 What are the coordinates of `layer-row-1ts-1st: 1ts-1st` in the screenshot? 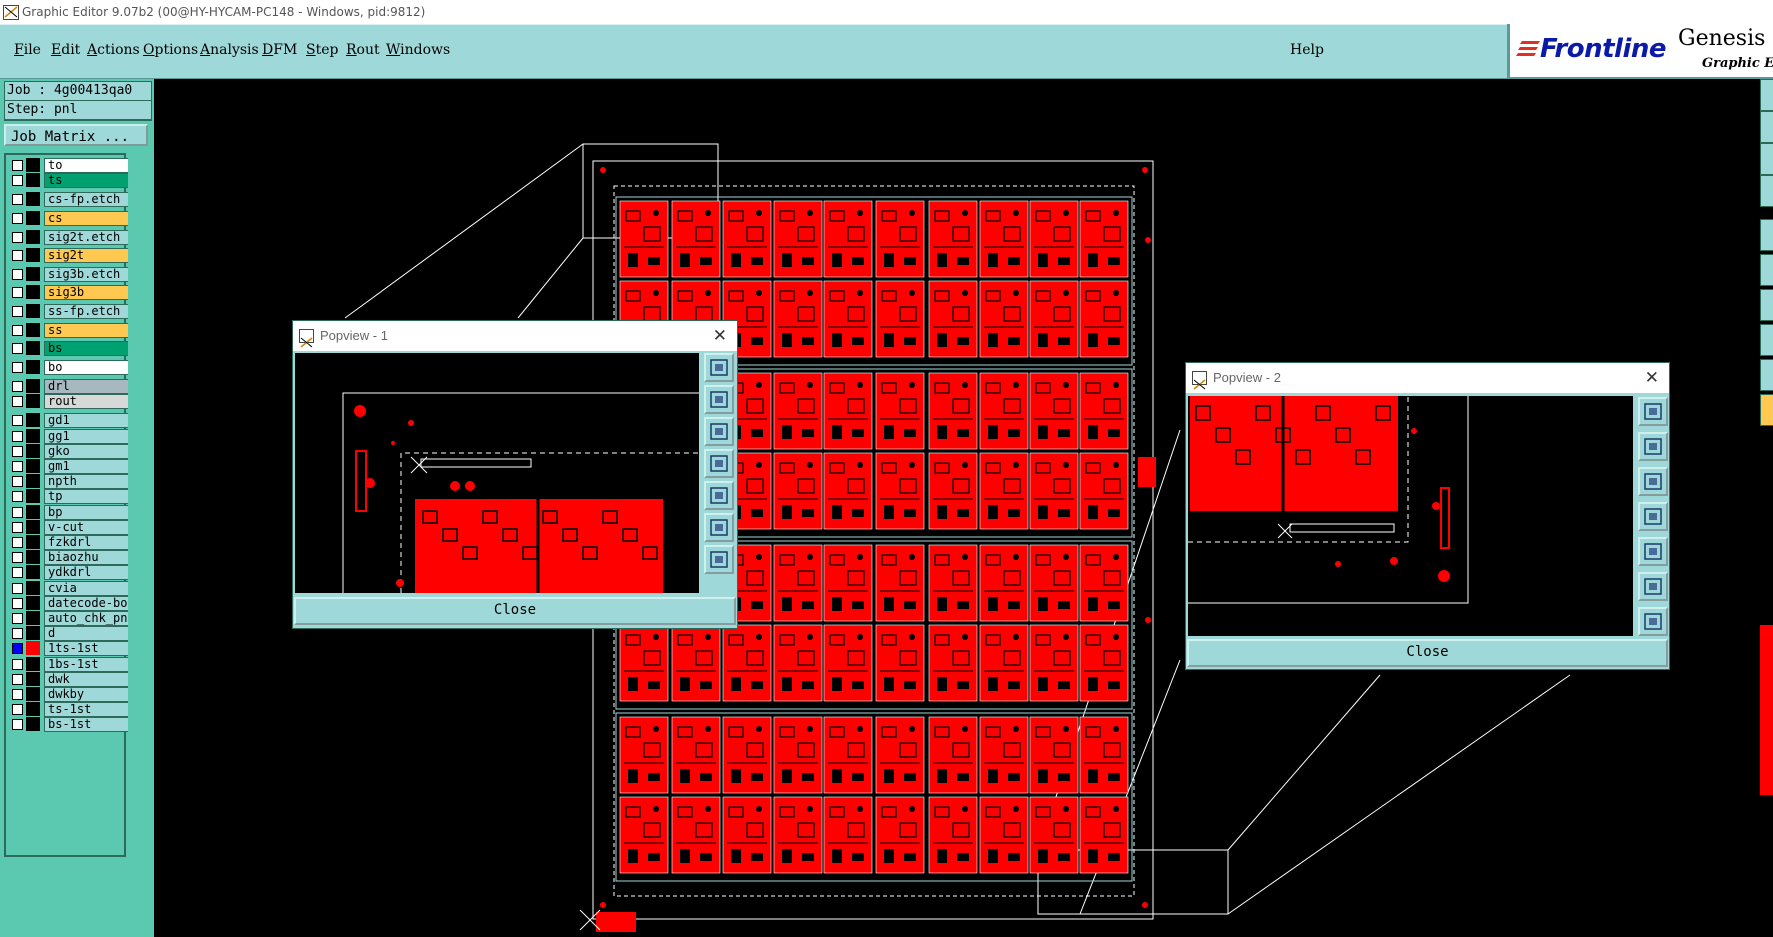 It's located at (70, 649).